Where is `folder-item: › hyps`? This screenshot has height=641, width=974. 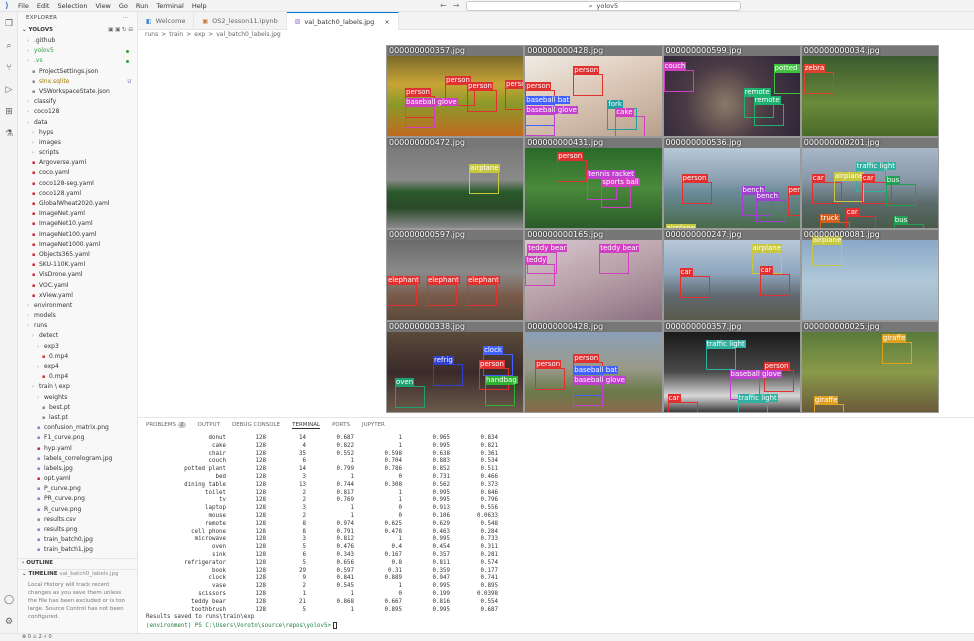
folder-item: › hyps is located at coordinates (77, 133).